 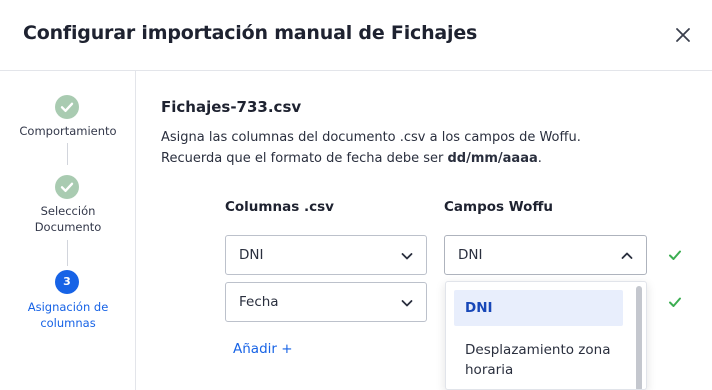 What do you see at coordinates (539, 158) in the screenshot?
I see `description-suffix: .` at bounding box center [539, 158].